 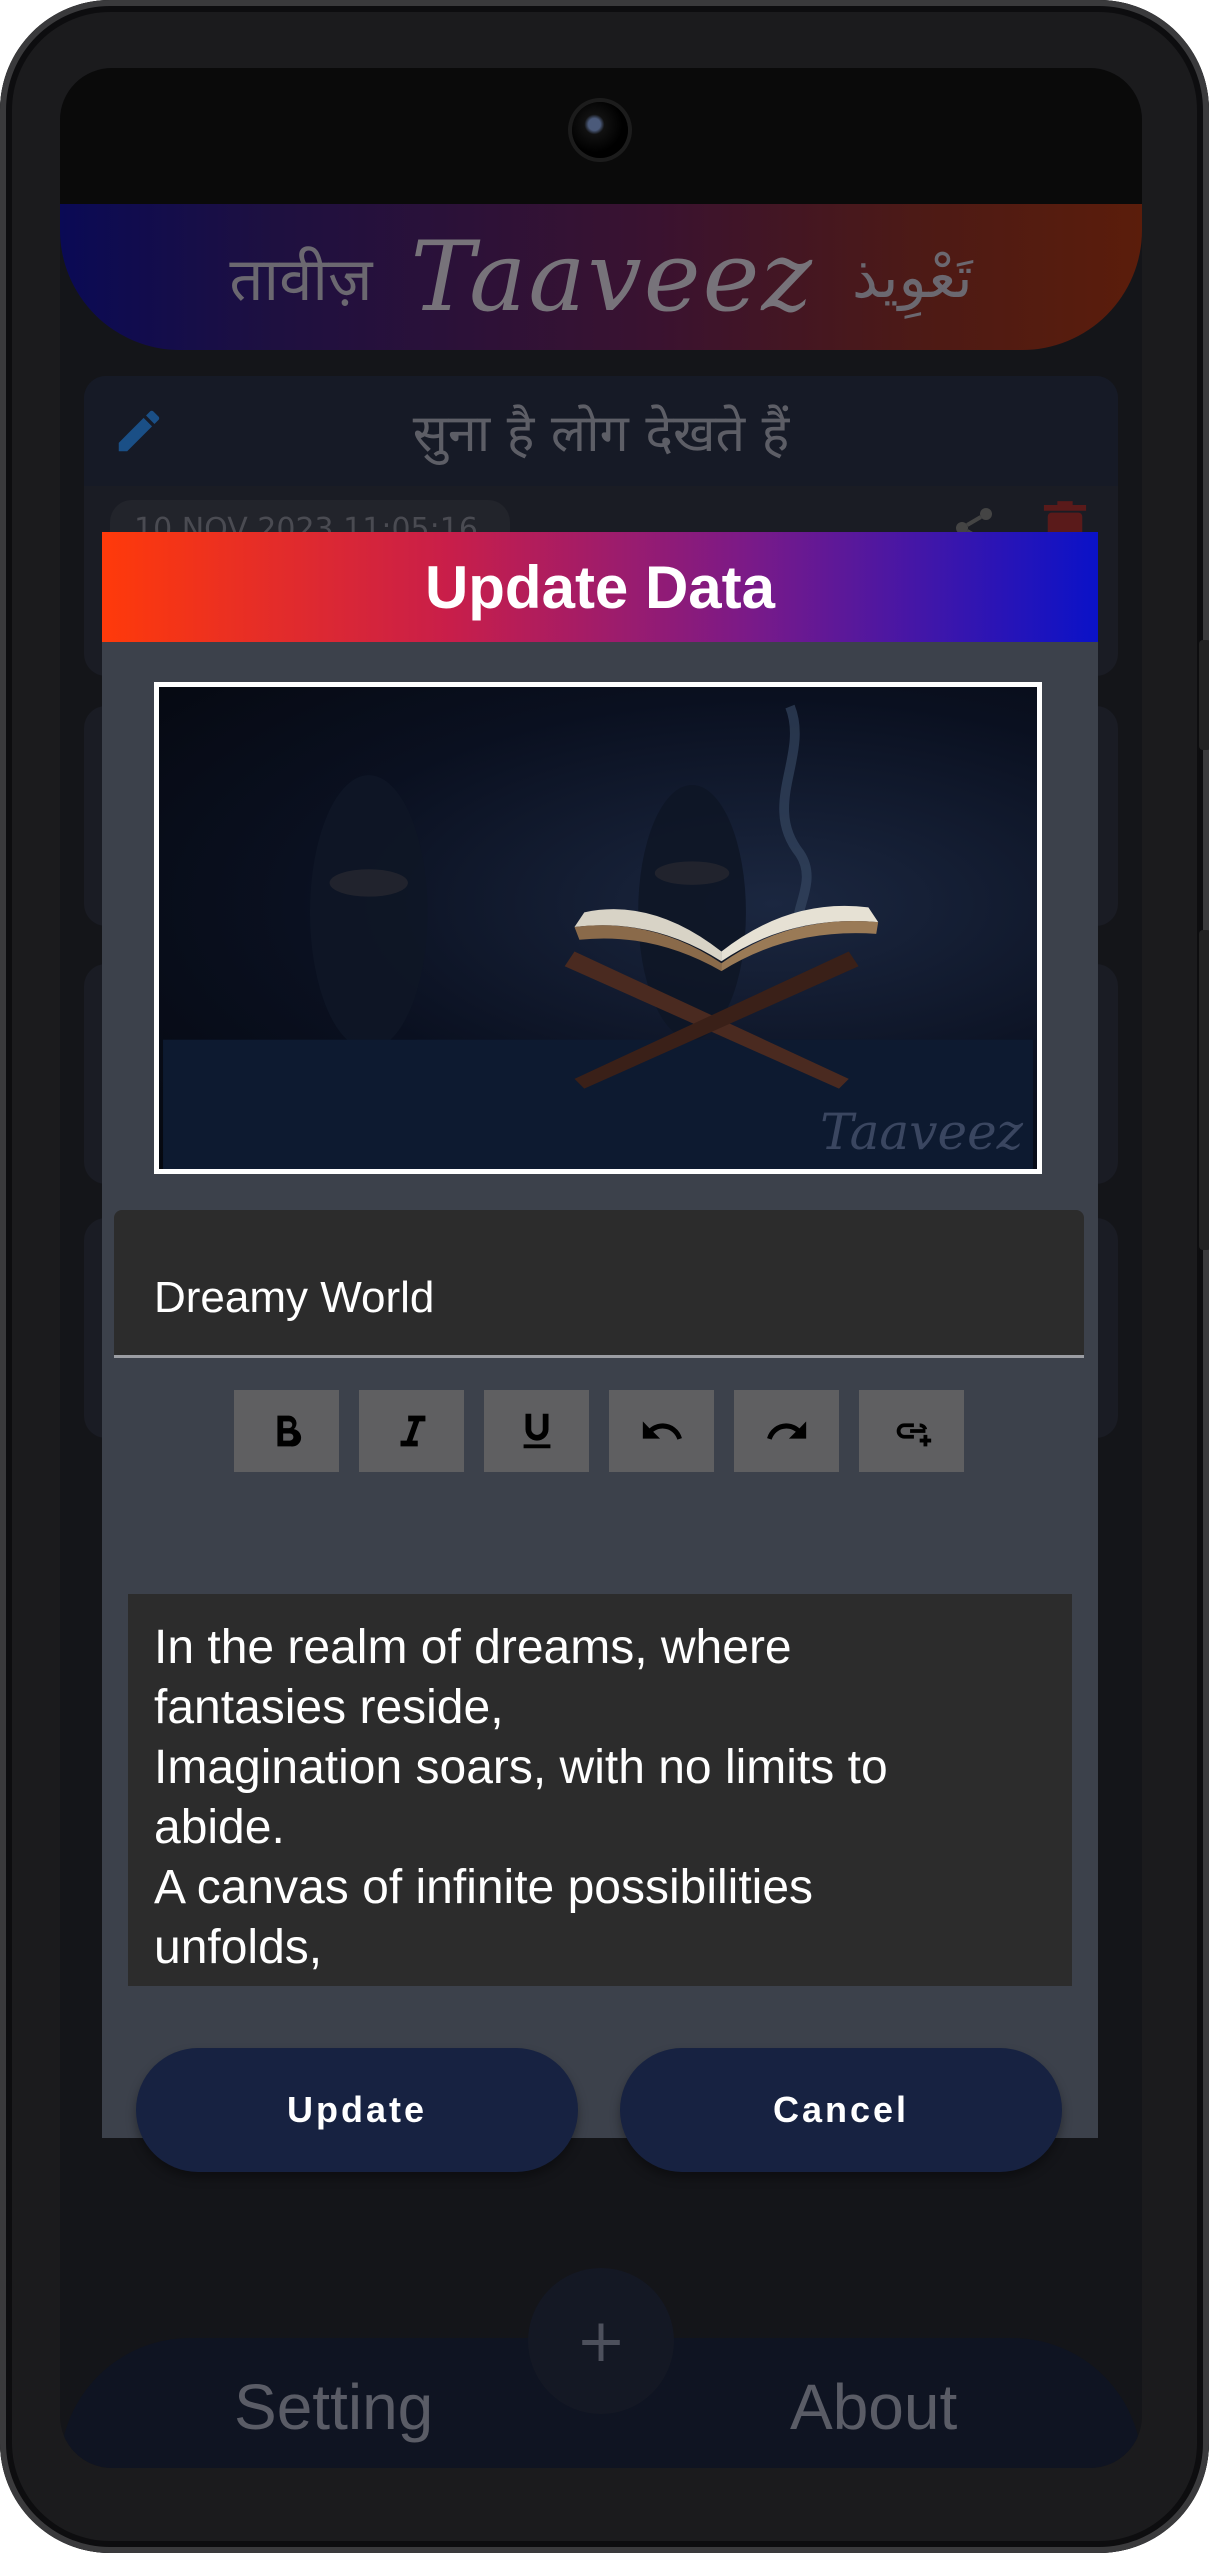 I want to click on image-watermark: Taaveez, so click(x=921, y=1132).